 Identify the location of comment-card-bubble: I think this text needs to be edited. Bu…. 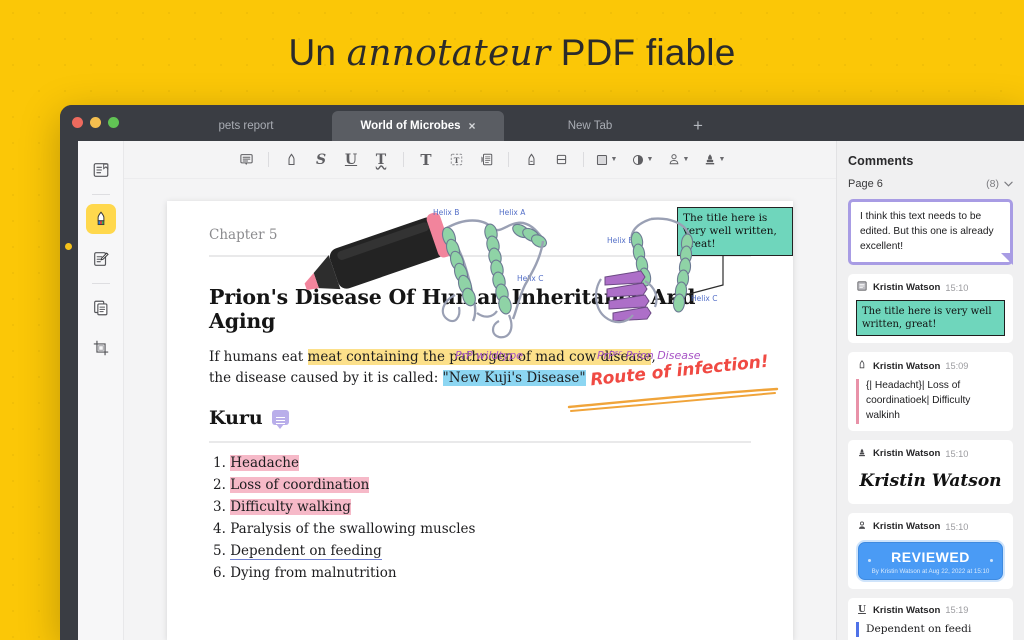
(930, 232).